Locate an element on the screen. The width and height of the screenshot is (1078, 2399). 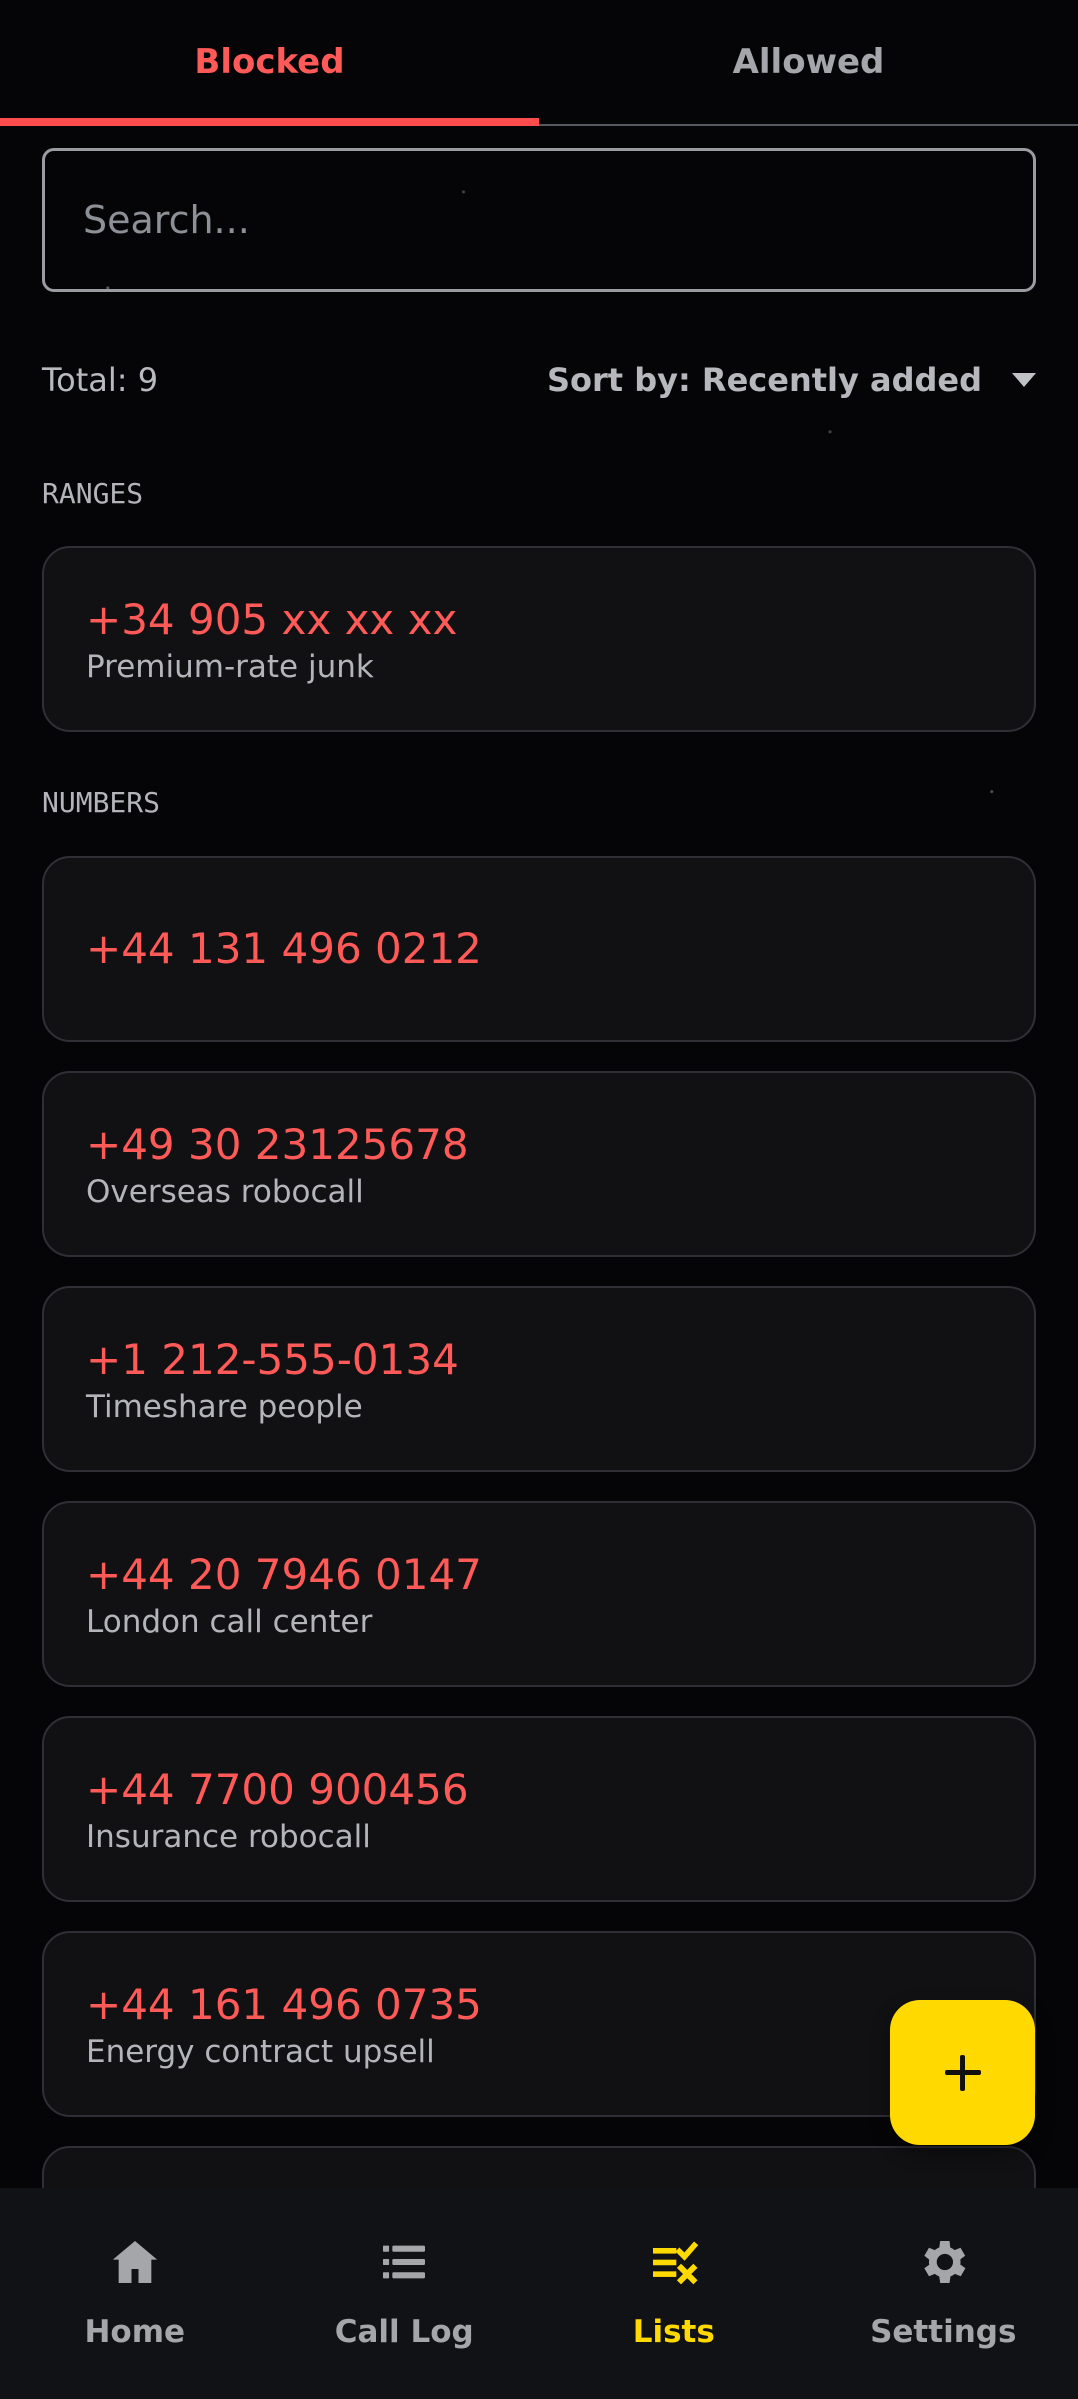
sort-dropdown: Sort by: Recently added is located at coordinates (791, 380).